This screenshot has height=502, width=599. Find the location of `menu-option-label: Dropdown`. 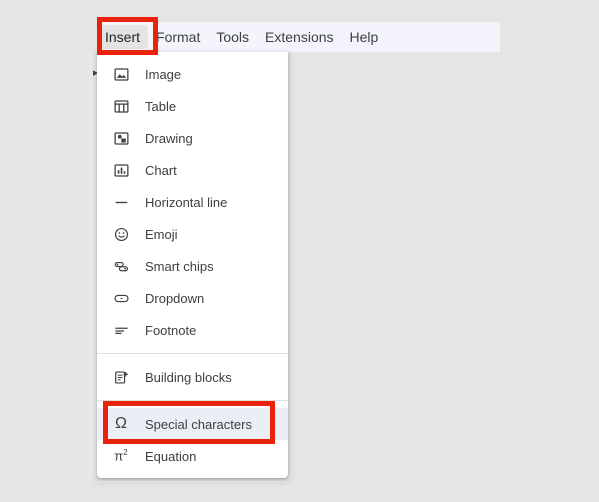

menu-option-label: Dropdown is located at coordinates (175, 298).